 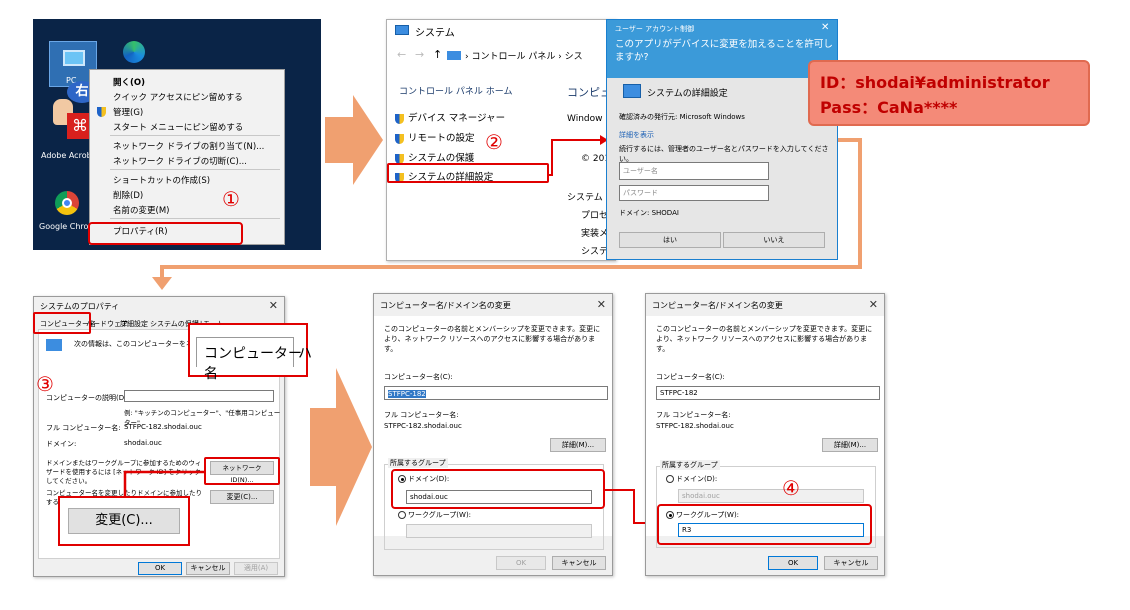 I want to click on full-name-value: STFPC-182.shodai.ouc, so click(x=163, y=427).